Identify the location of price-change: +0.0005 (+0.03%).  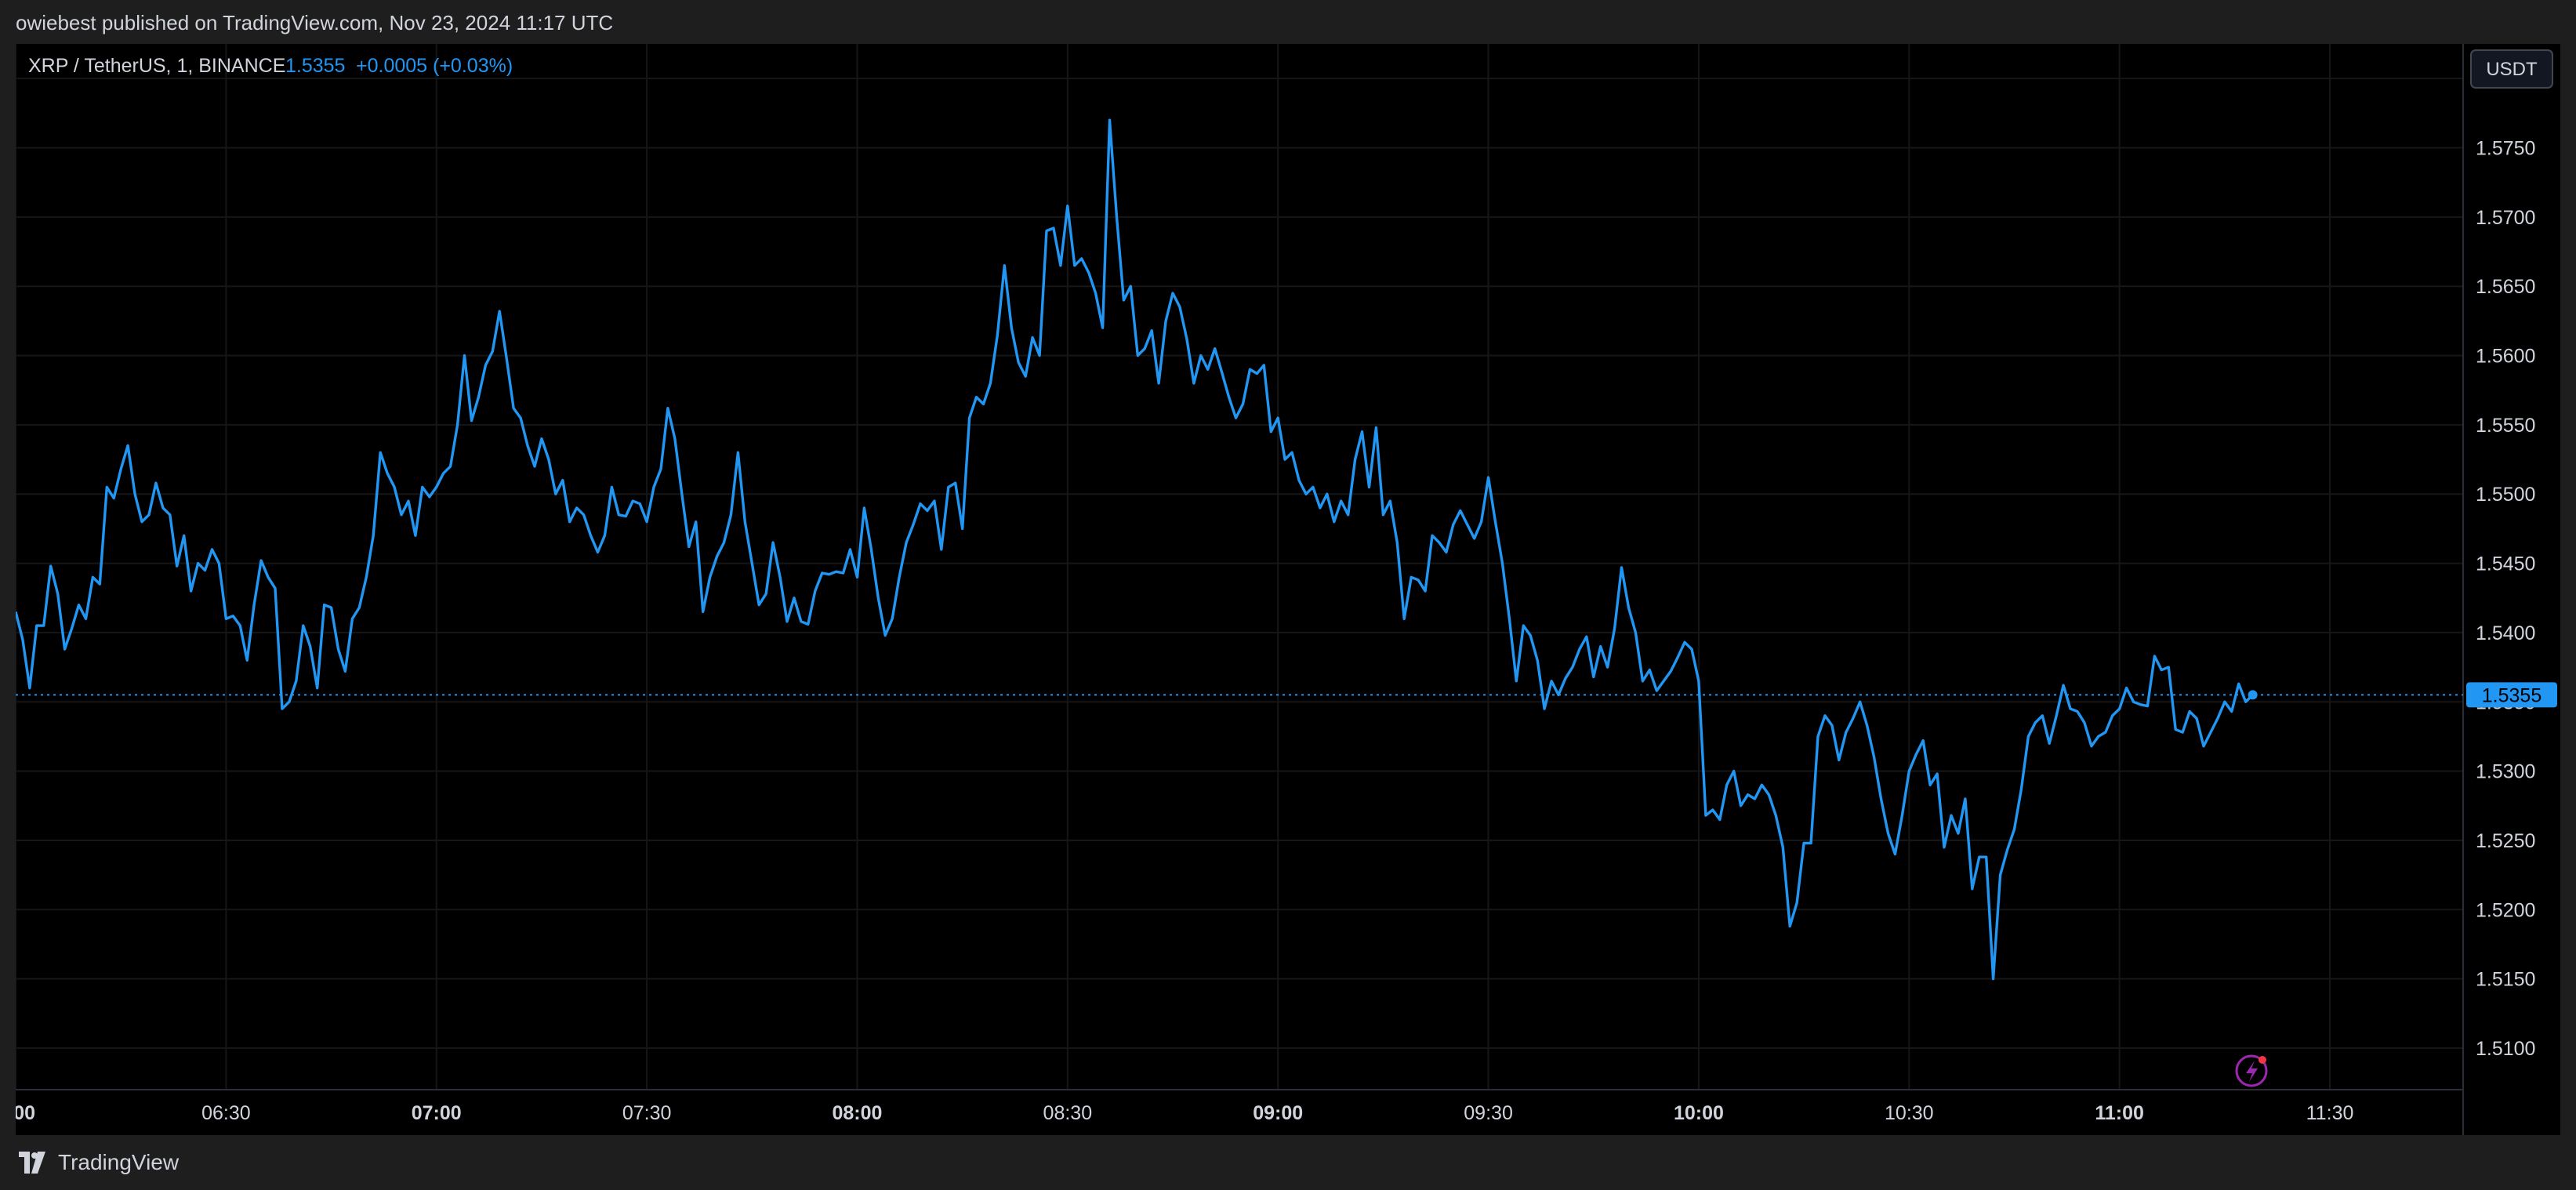
(435, 66).